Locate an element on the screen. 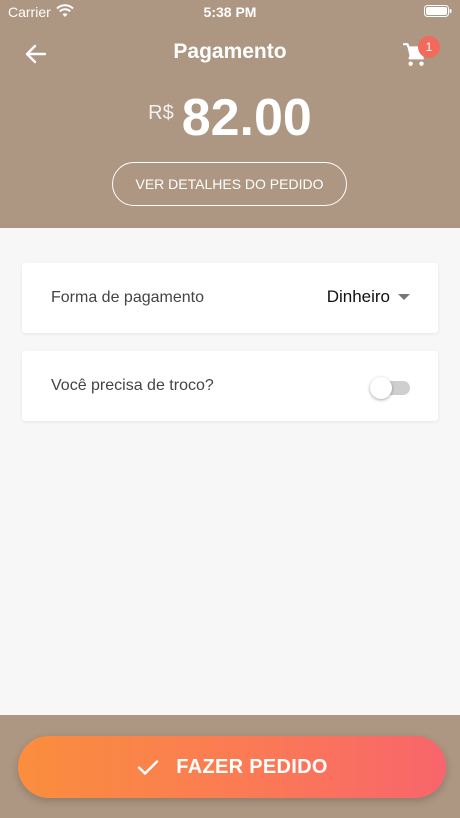 This screenshot has width=460, height=818. battery-icon is located at coordinates (438, 11).